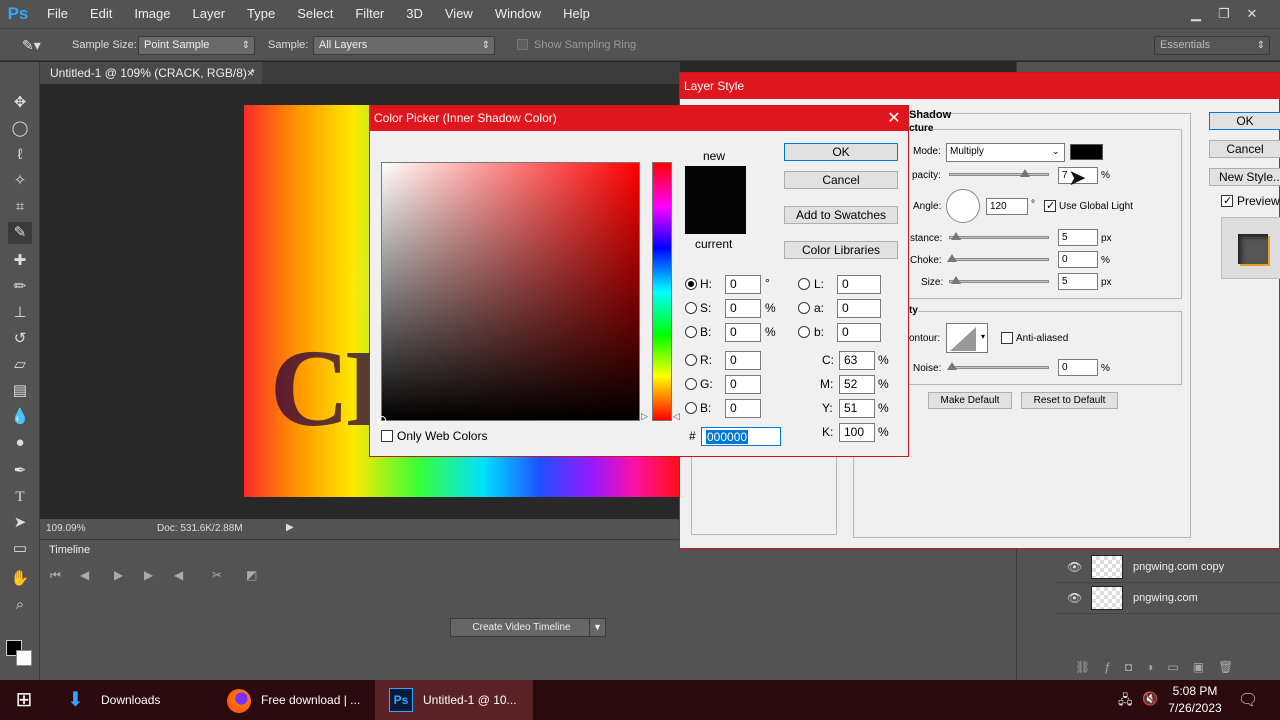 This screenshot has height=720, width=1280. Describe the element at coordinates (20, 417) in the screenshot. I see `blur-tool-icon: 💧` at that location.